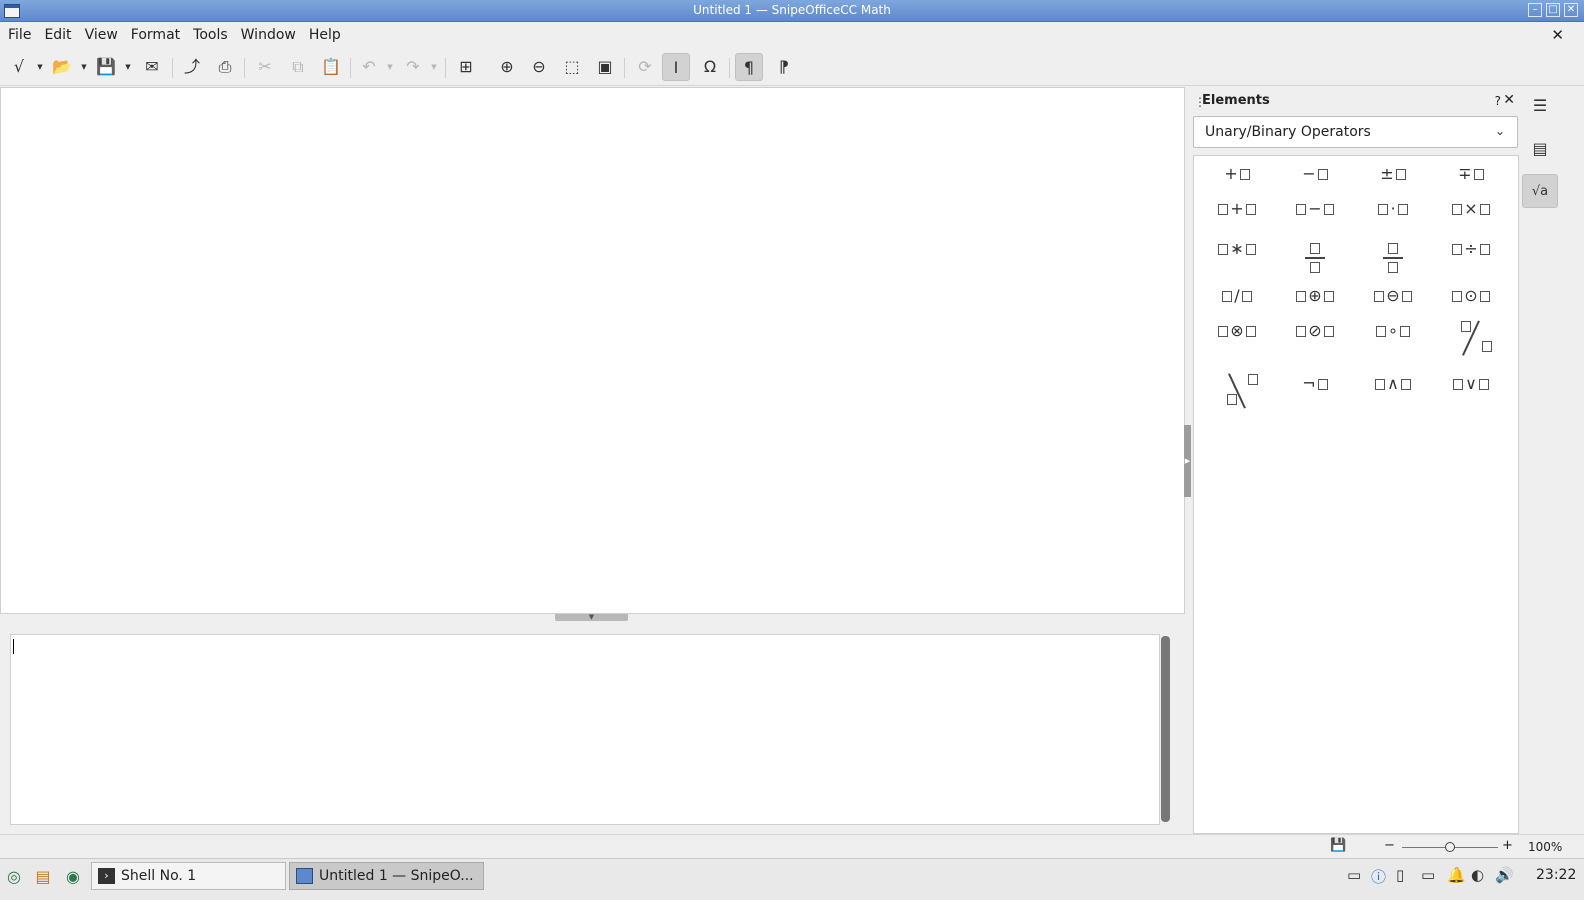  What do you see at coordinates (1571, 10) in the screenshot?
I see `close-icon: ✕` at bounding box center [1571, 10].